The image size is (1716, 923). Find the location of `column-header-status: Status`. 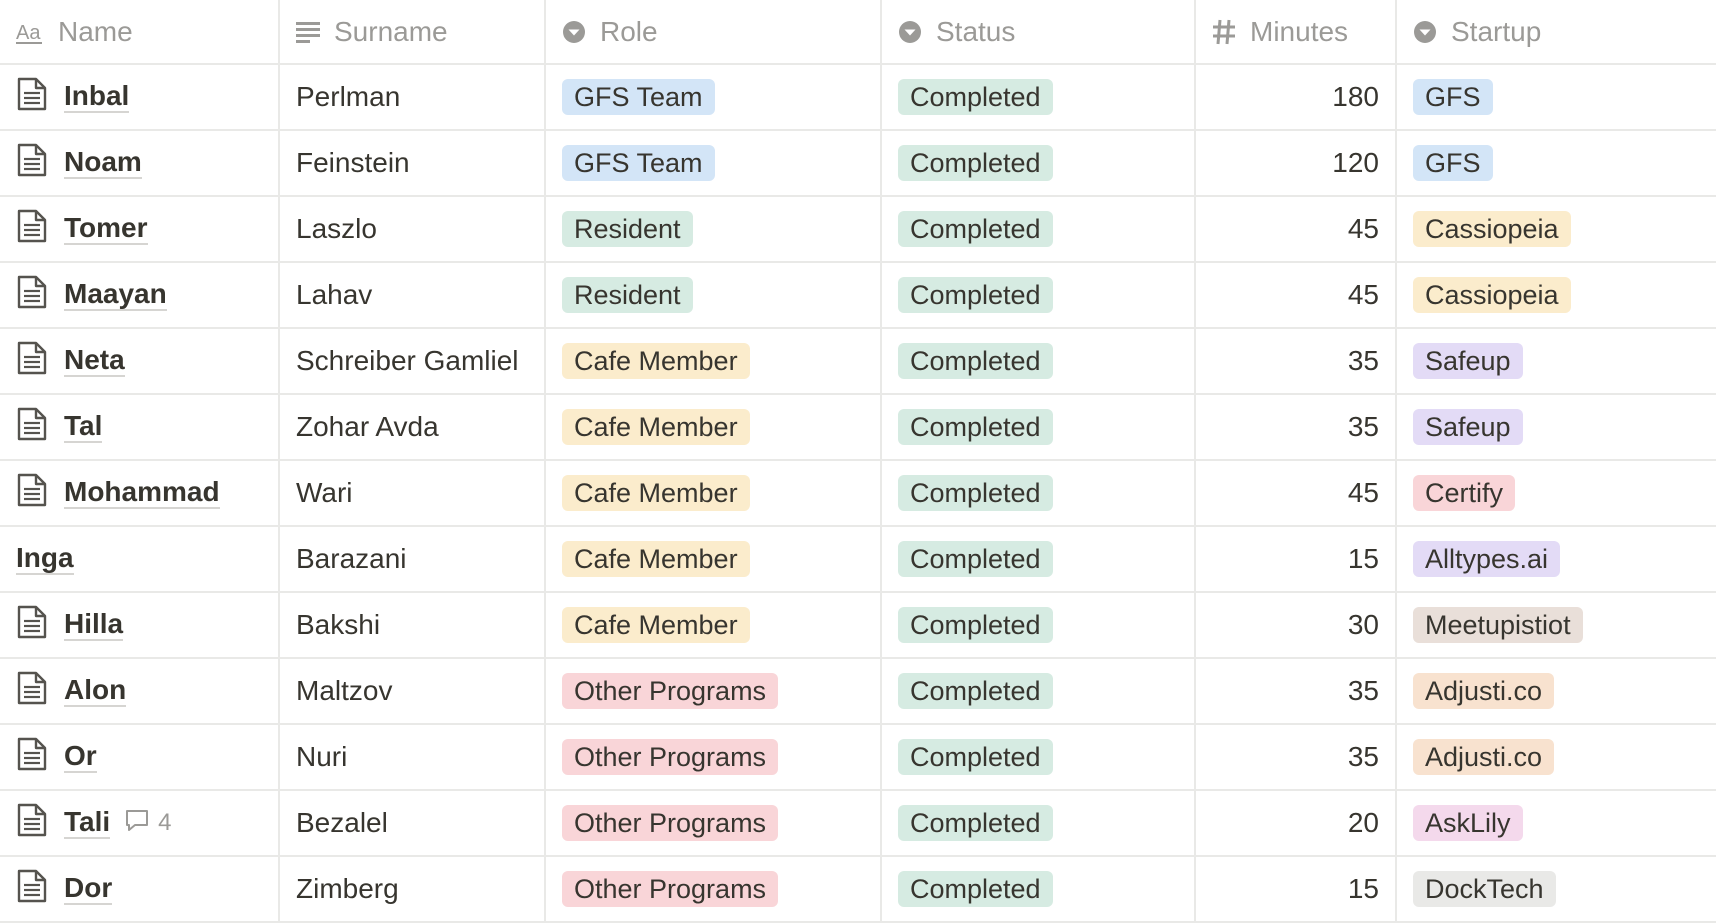

column-header-status: Status is located at coordinates (1039, 31).